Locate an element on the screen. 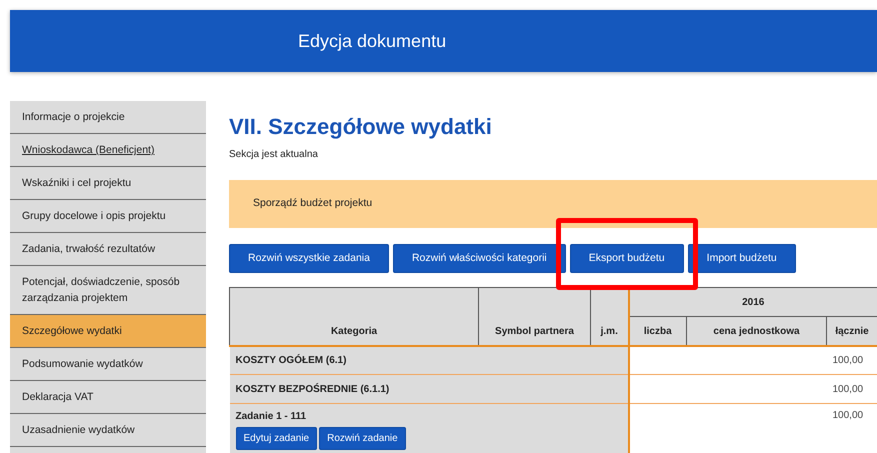 The image size is (877, 453). column-header: j.m. is located at coordinates (609, 317).